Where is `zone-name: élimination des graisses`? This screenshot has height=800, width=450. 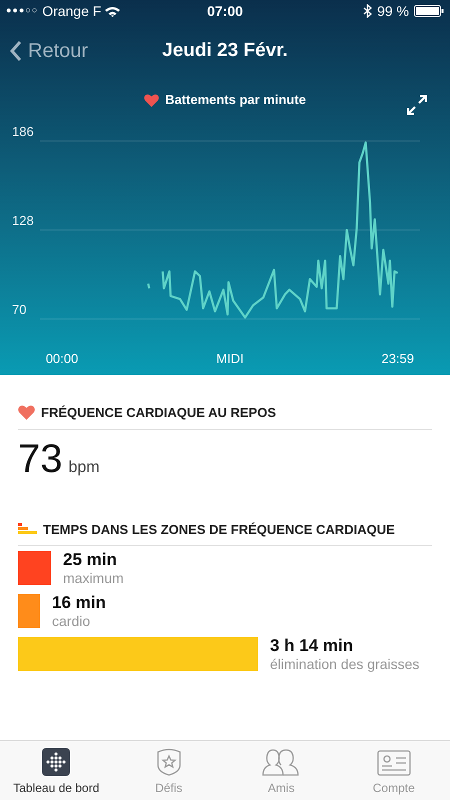 zone-name: élimination des graisses is located at coordinates (345, 665).